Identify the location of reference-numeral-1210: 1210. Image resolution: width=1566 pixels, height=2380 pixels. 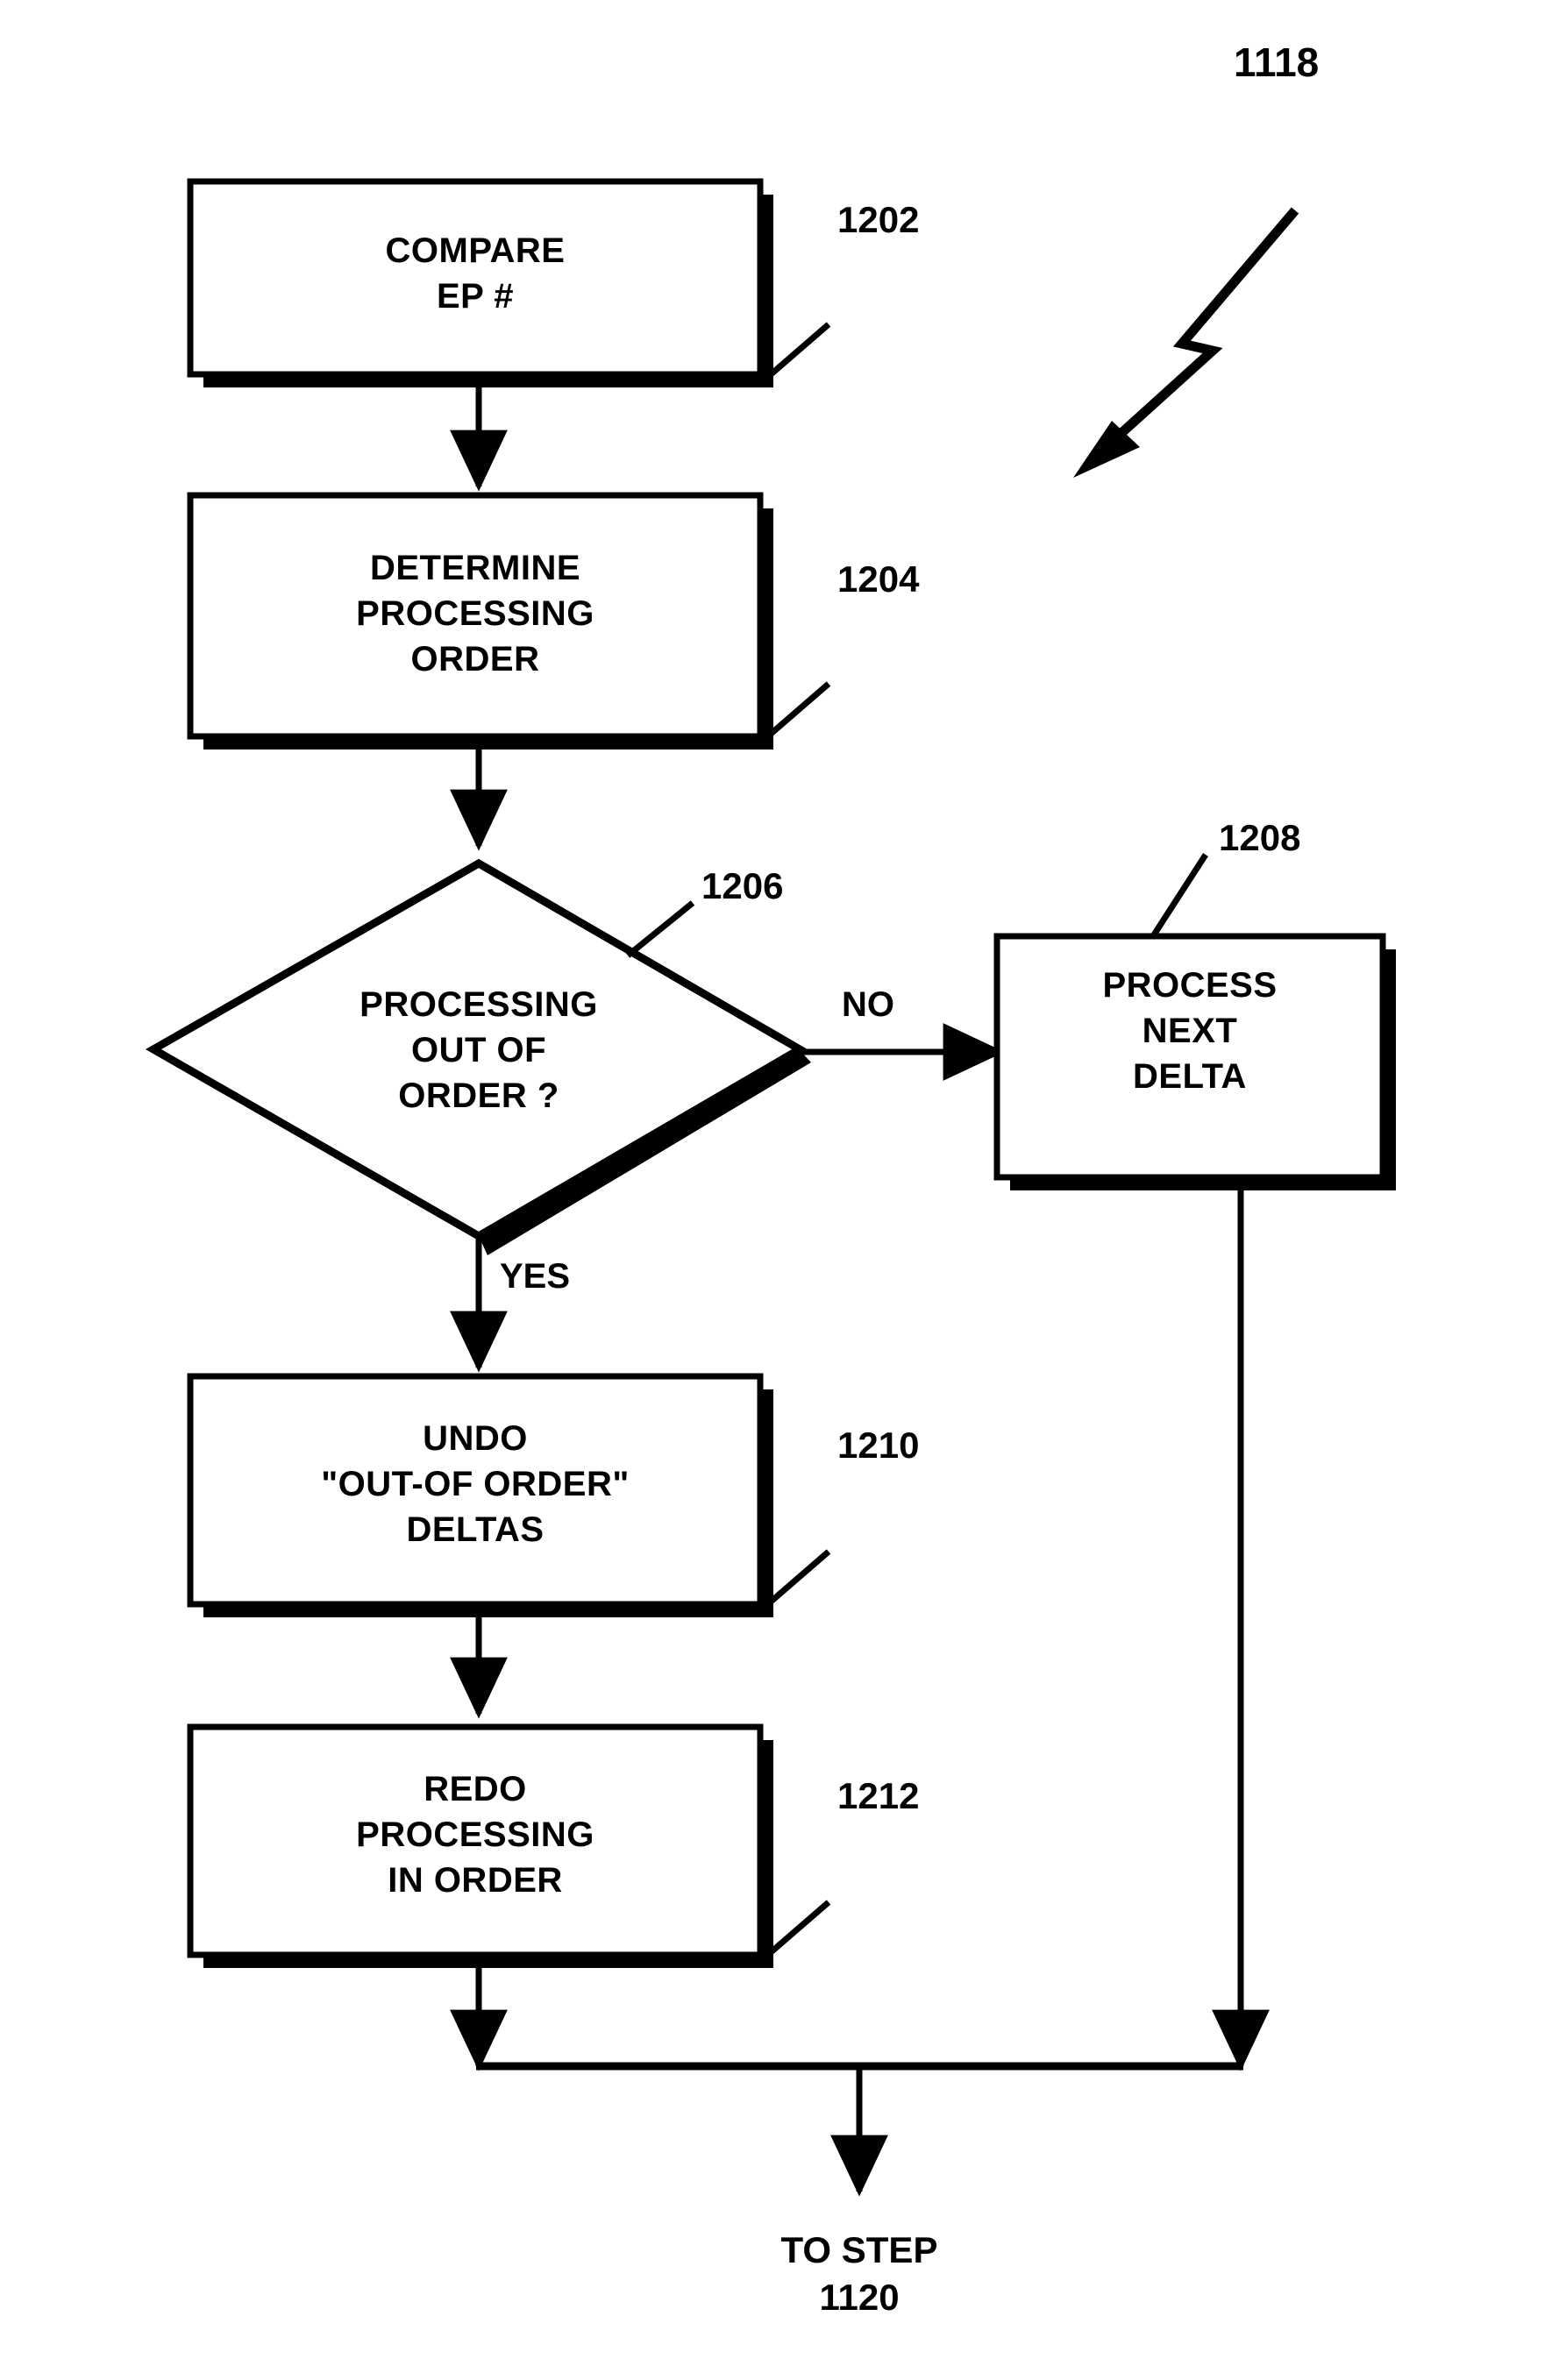
(878, 1445).